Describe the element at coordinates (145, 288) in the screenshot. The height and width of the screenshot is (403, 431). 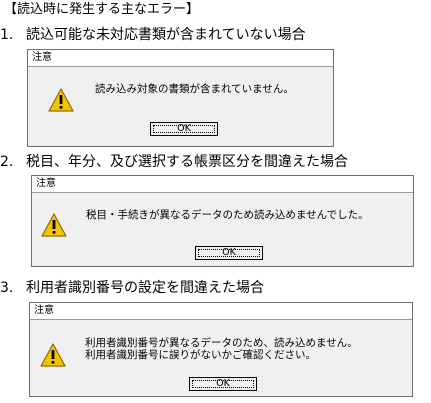
I see `section-3-title-text: 利用者識別番号の設定を間違えた場合` at that location.